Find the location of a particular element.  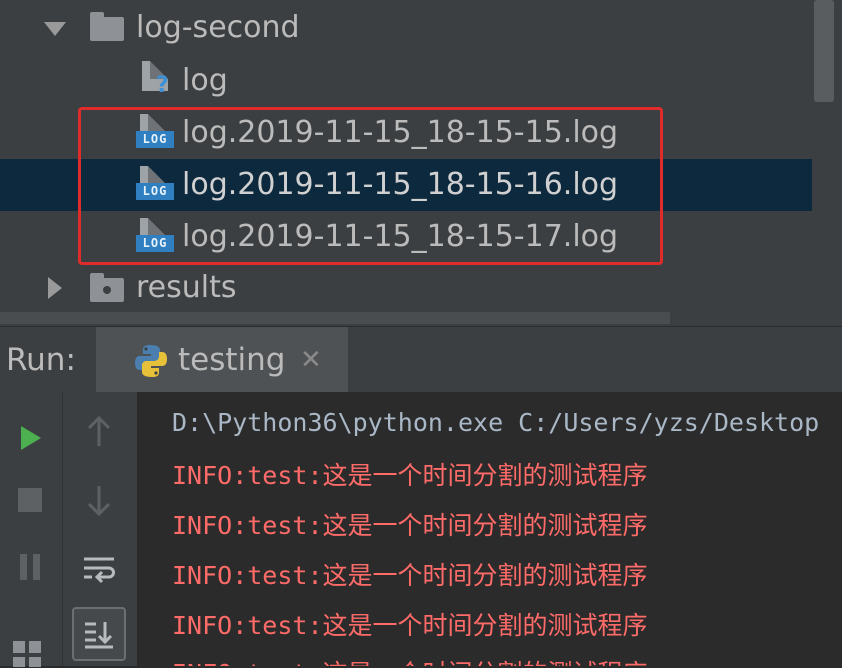

grid-icon is located at coordinates (27, 654).